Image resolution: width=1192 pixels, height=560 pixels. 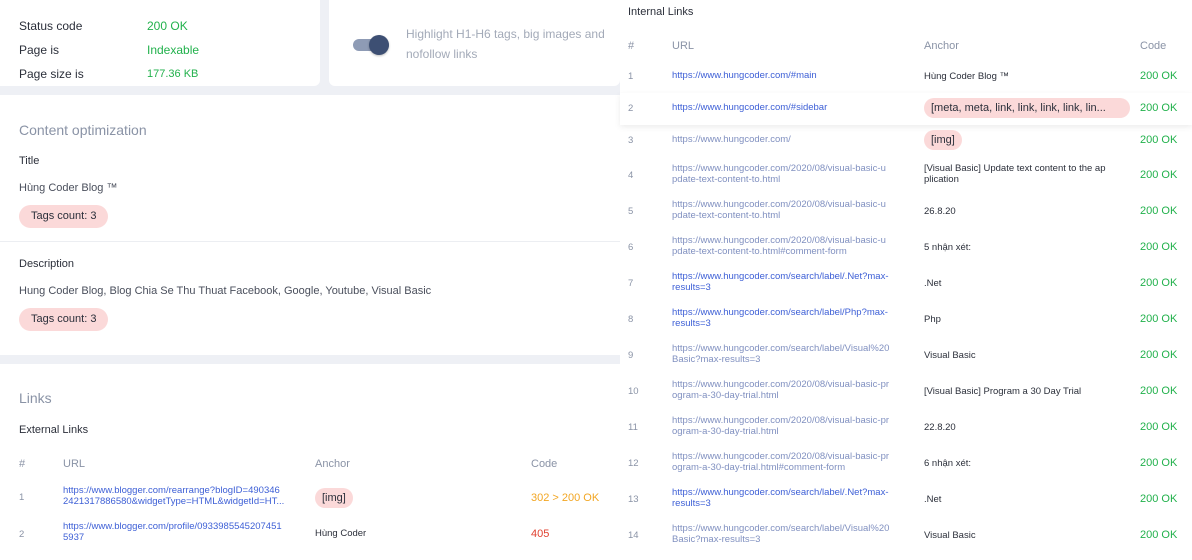 What do you see at coordinates (661, 12) in the screenshot?
I see `internal-links-heading: Internal Links` at bounding box center [661, 12].